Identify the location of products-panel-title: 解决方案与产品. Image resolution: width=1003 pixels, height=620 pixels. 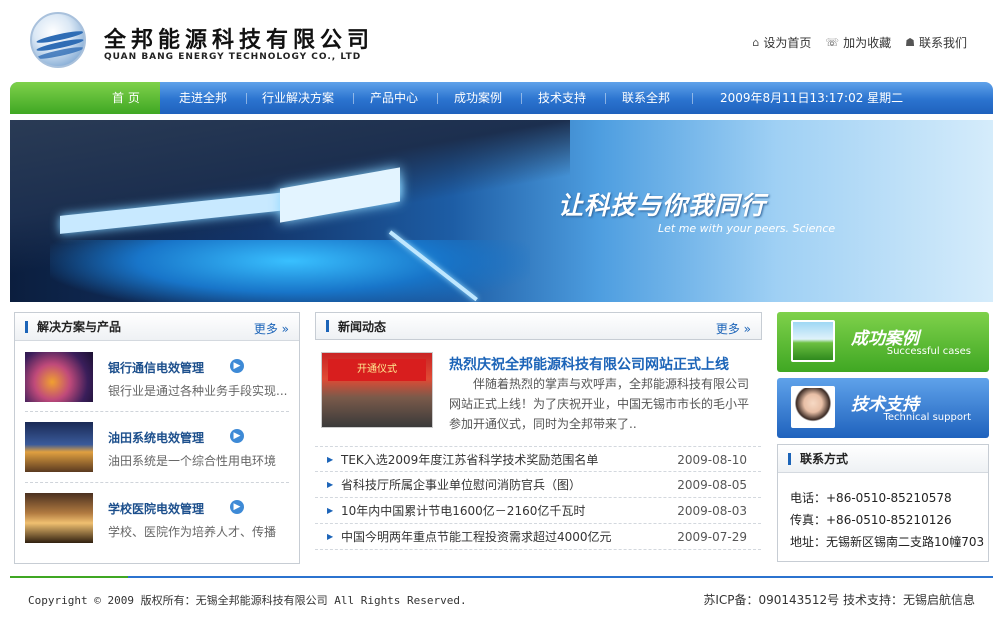
(79, 327).